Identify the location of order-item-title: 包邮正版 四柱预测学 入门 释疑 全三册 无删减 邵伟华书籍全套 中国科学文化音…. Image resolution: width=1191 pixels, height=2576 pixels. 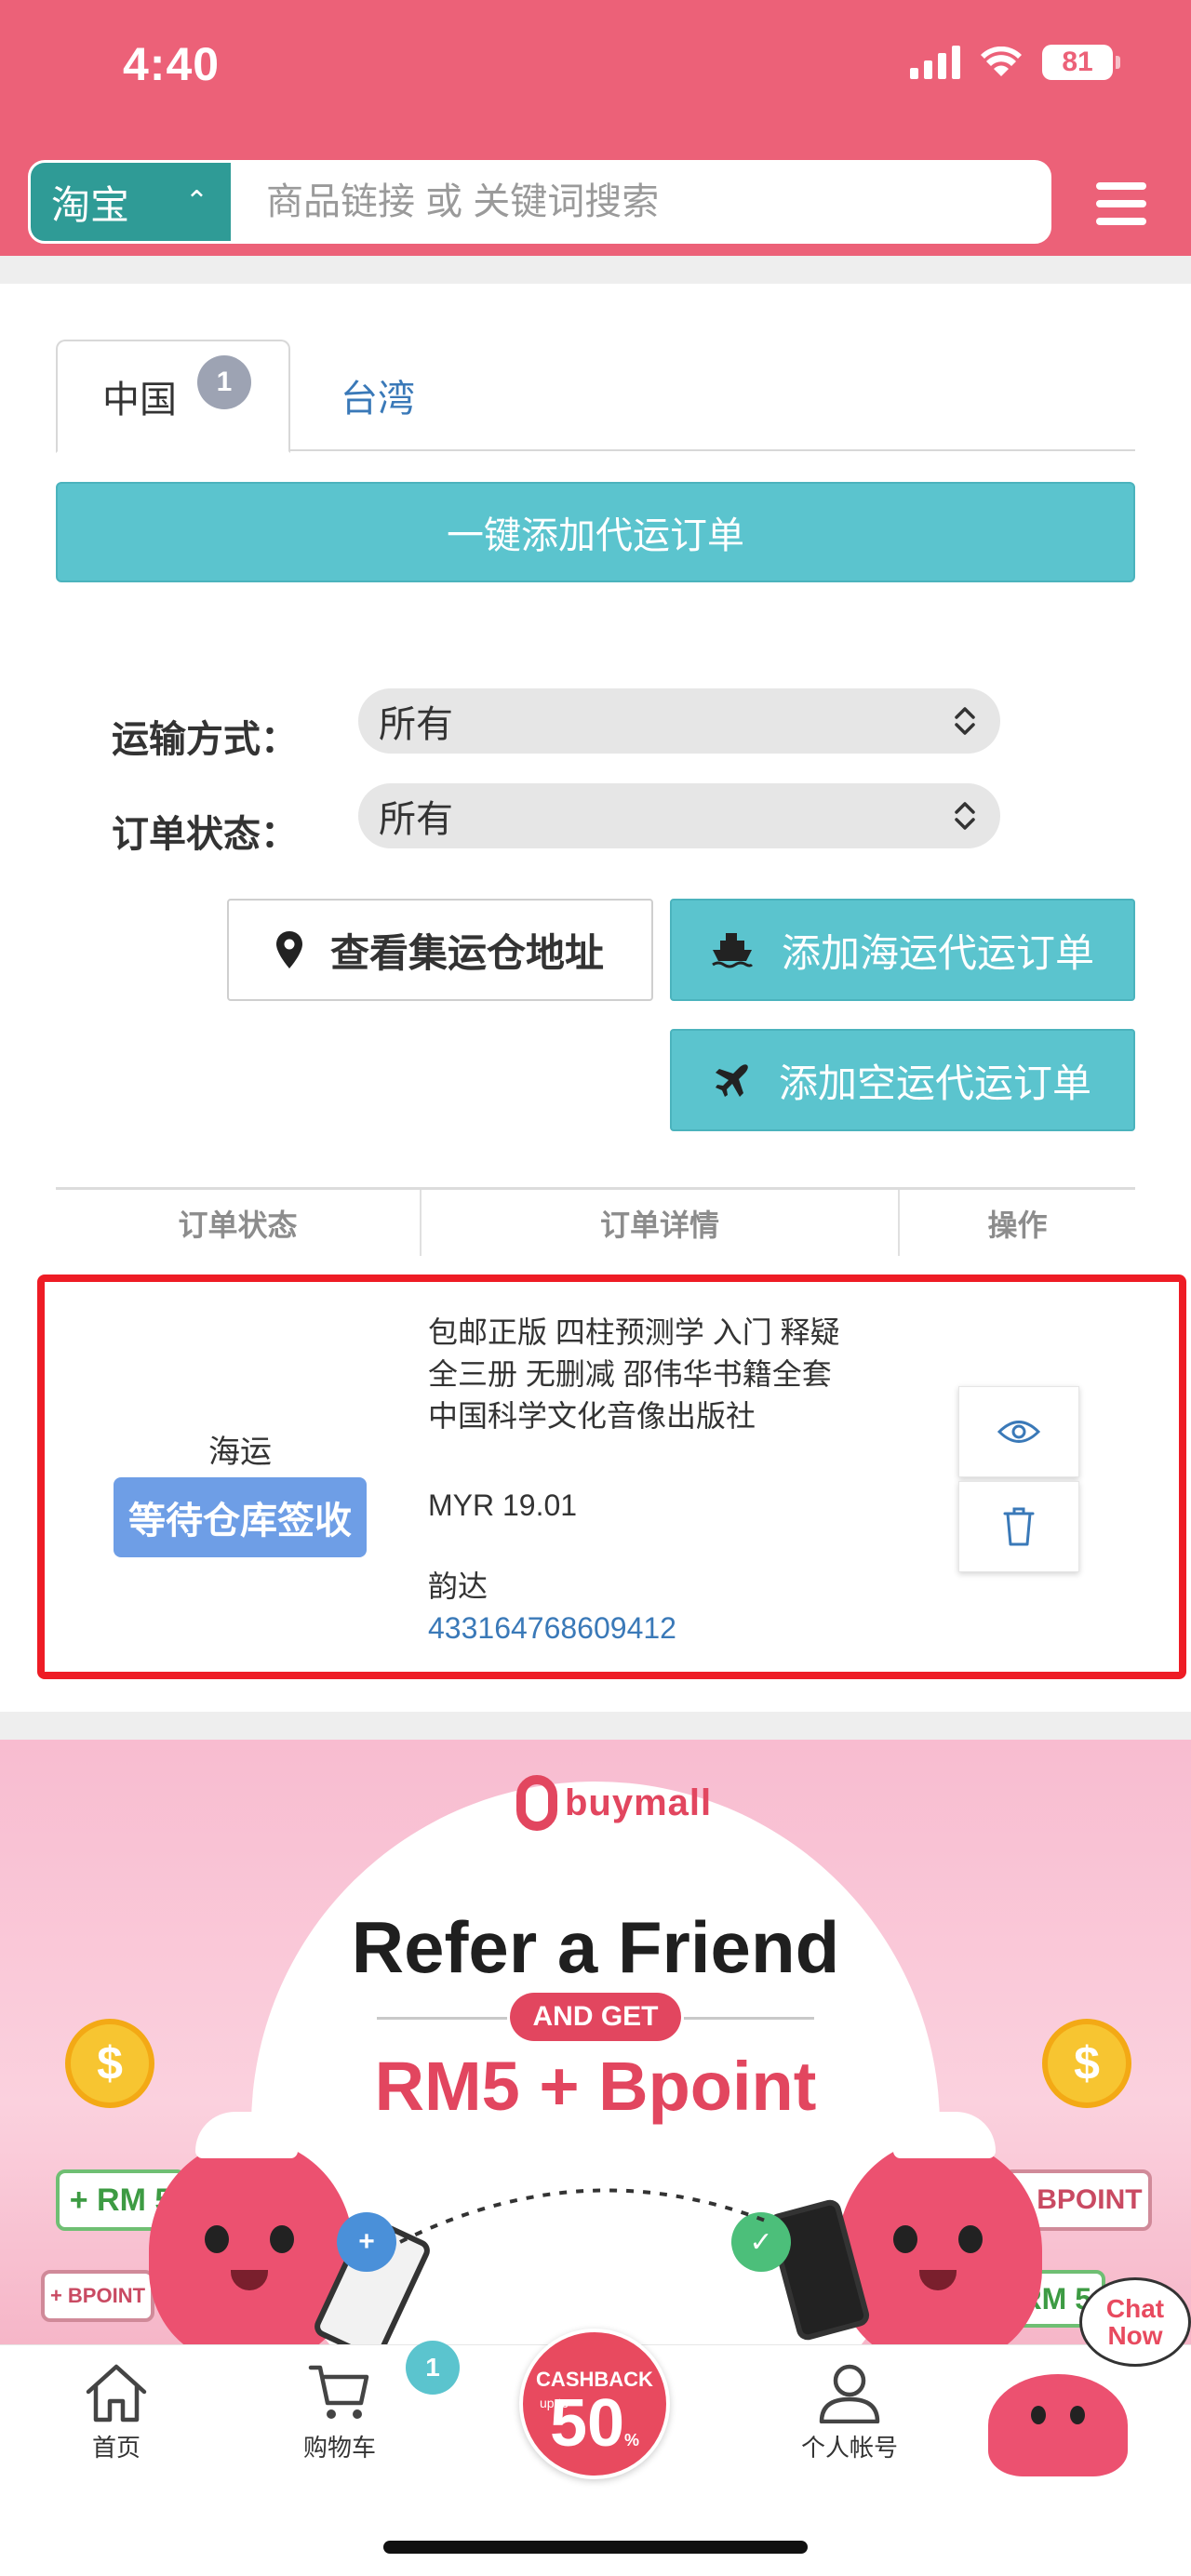
(634, 1374).